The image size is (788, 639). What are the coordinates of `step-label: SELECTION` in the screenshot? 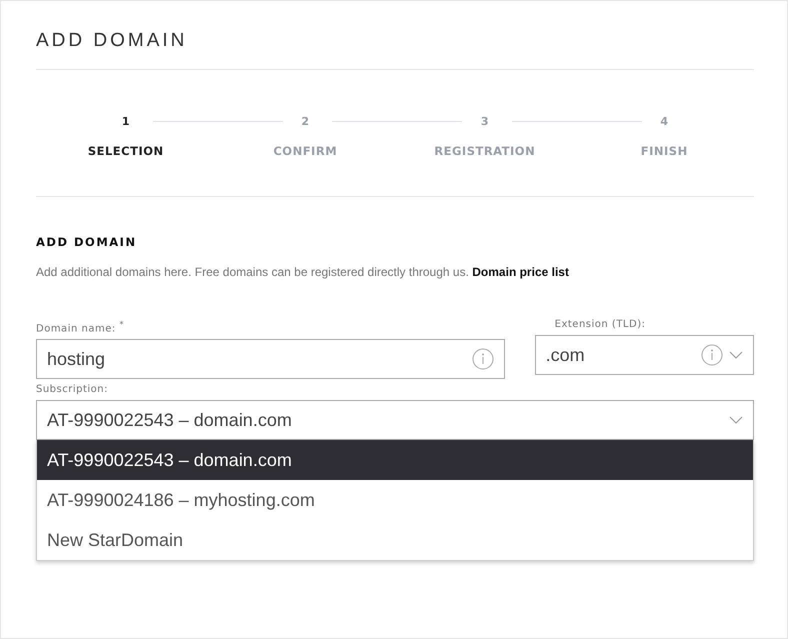 It's located at (126, 151).